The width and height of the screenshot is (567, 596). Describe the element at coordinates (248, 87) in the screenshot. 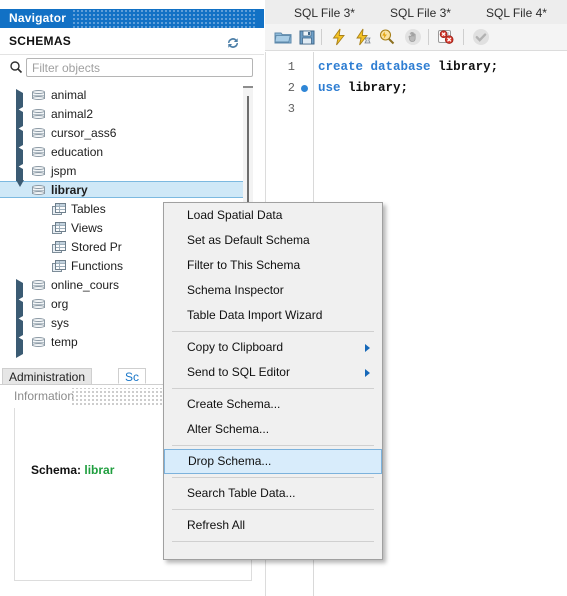

I see `schema-tree-scrollbar-top` at that location.